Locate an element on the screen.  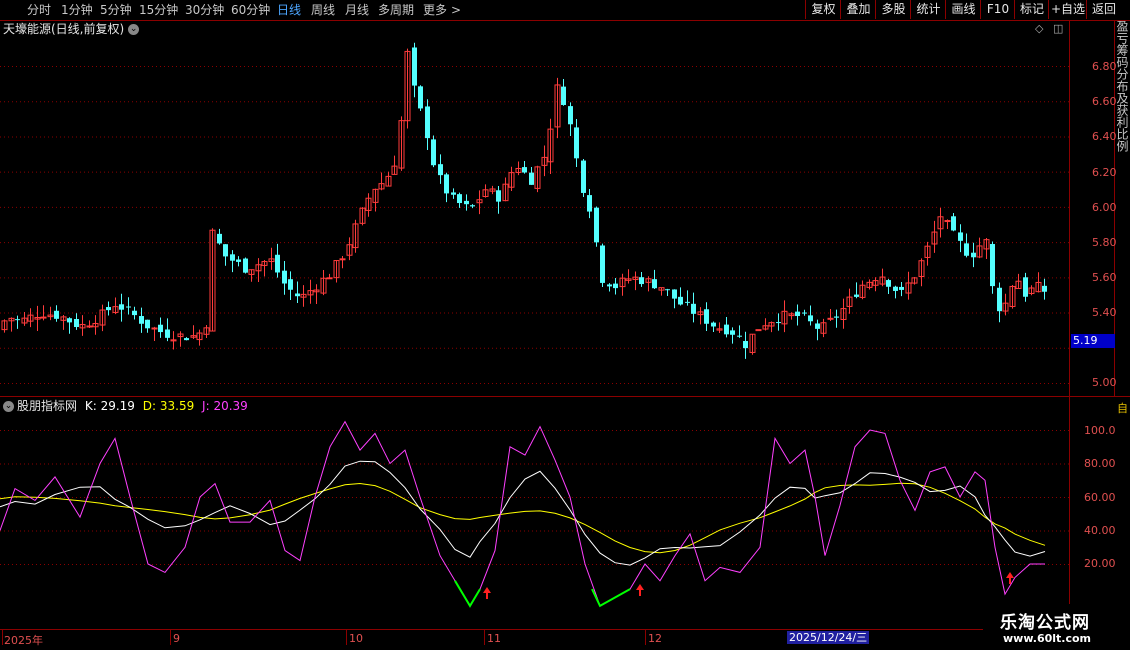
price-axis-label: 6.80 is located at coordinates (1104, 66).